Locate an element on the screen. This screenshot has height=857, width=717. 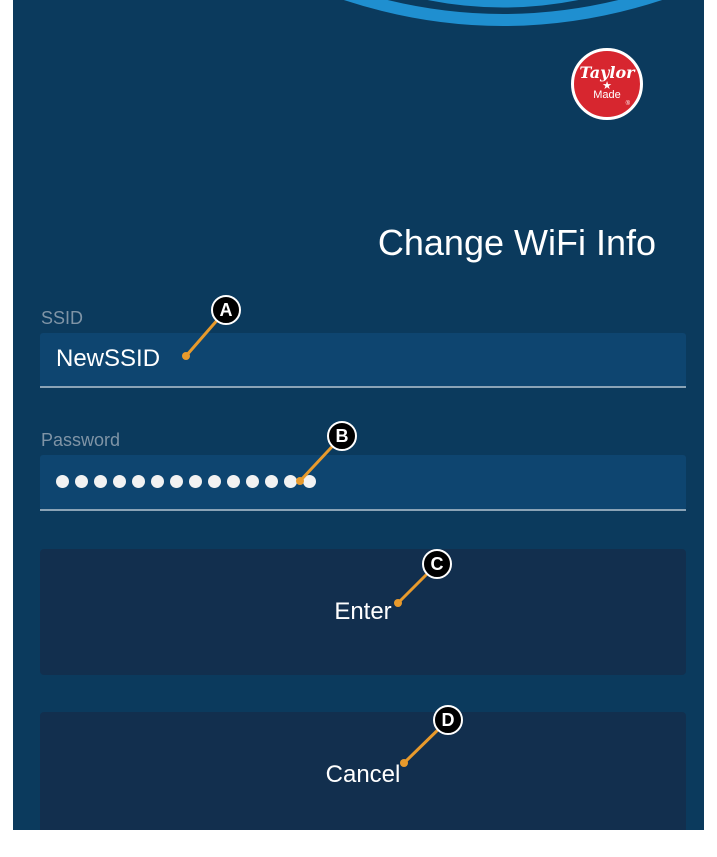
password-underline is located at coordinates (363, 510).